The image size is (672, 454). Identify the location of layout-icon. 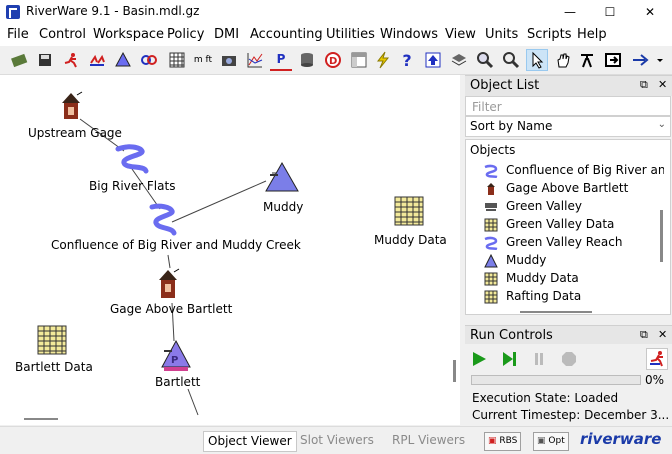
(359, 60).